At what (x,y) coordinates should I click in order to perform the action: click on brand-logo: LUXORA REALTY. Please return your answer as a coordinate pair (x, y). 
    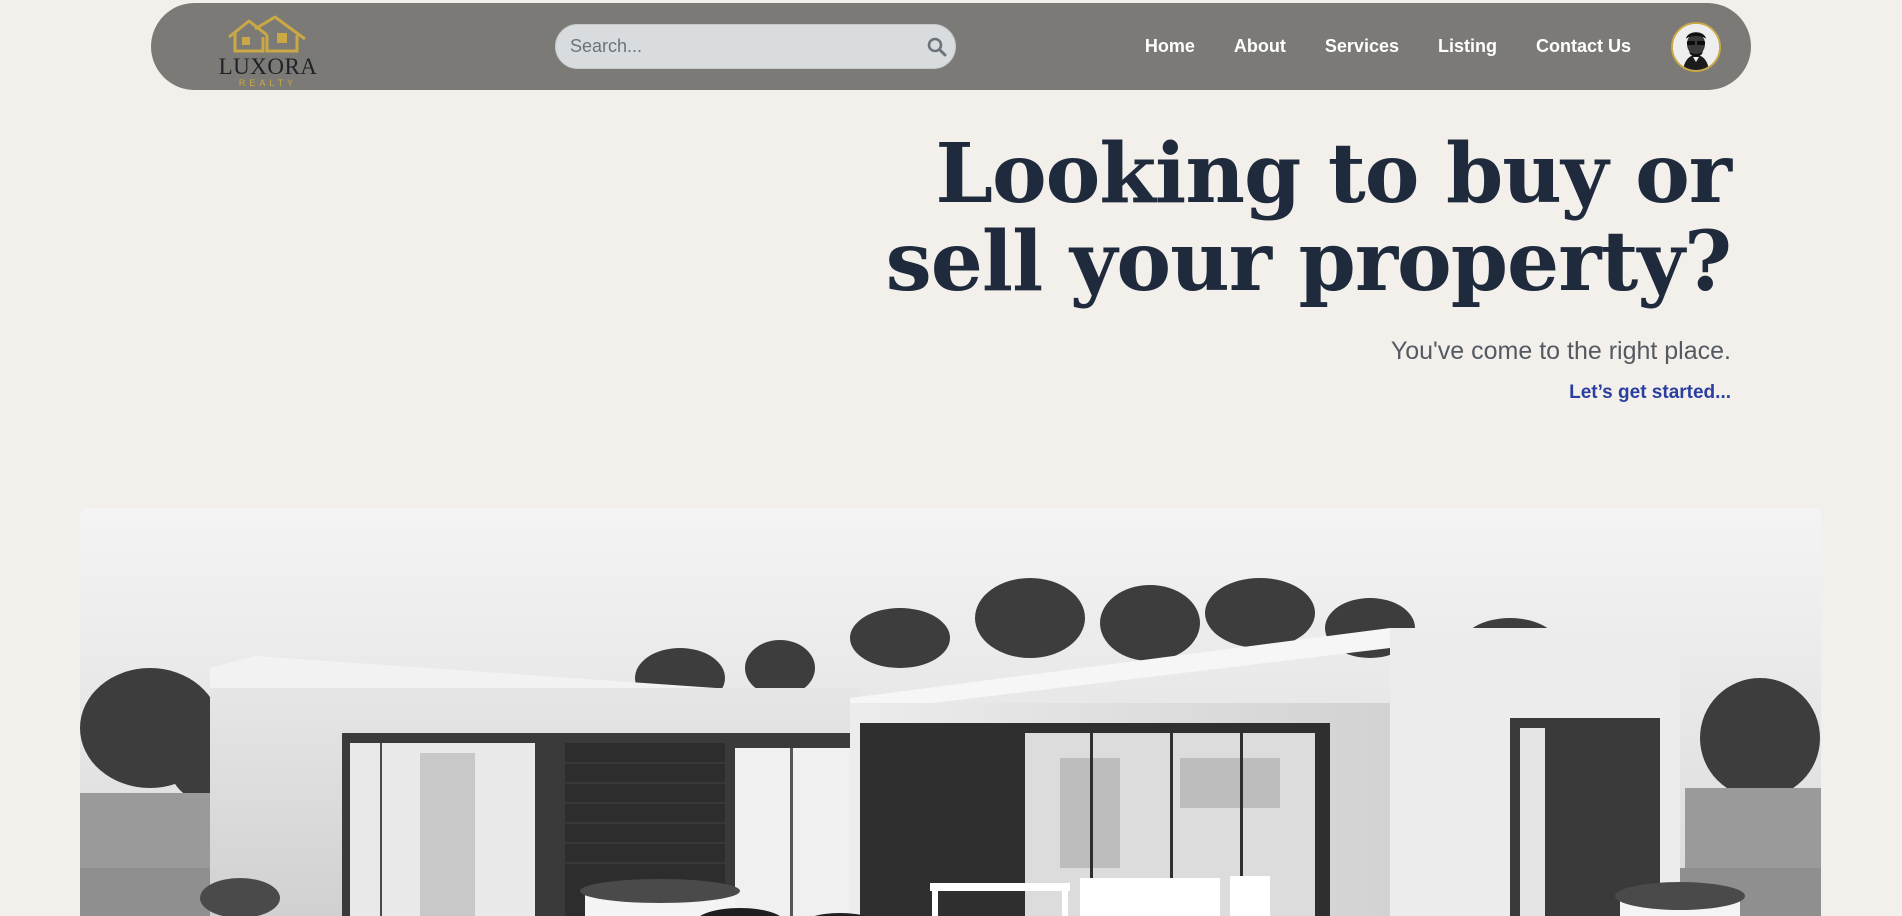
    Looking at the image, I should click on (268, 49).